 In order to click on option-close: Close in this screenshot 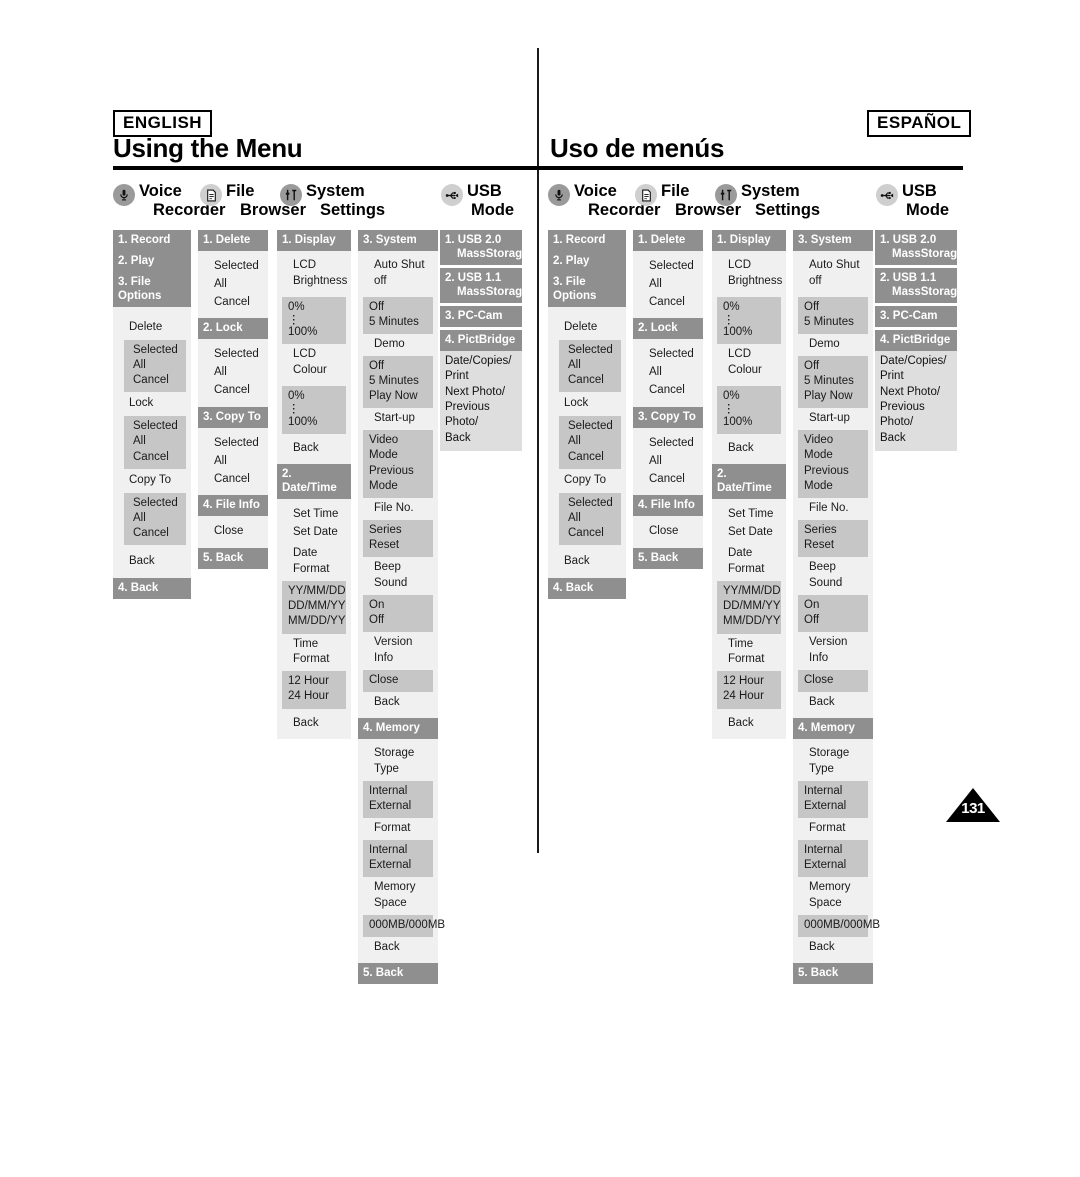, I will do `click(233, 532)`.